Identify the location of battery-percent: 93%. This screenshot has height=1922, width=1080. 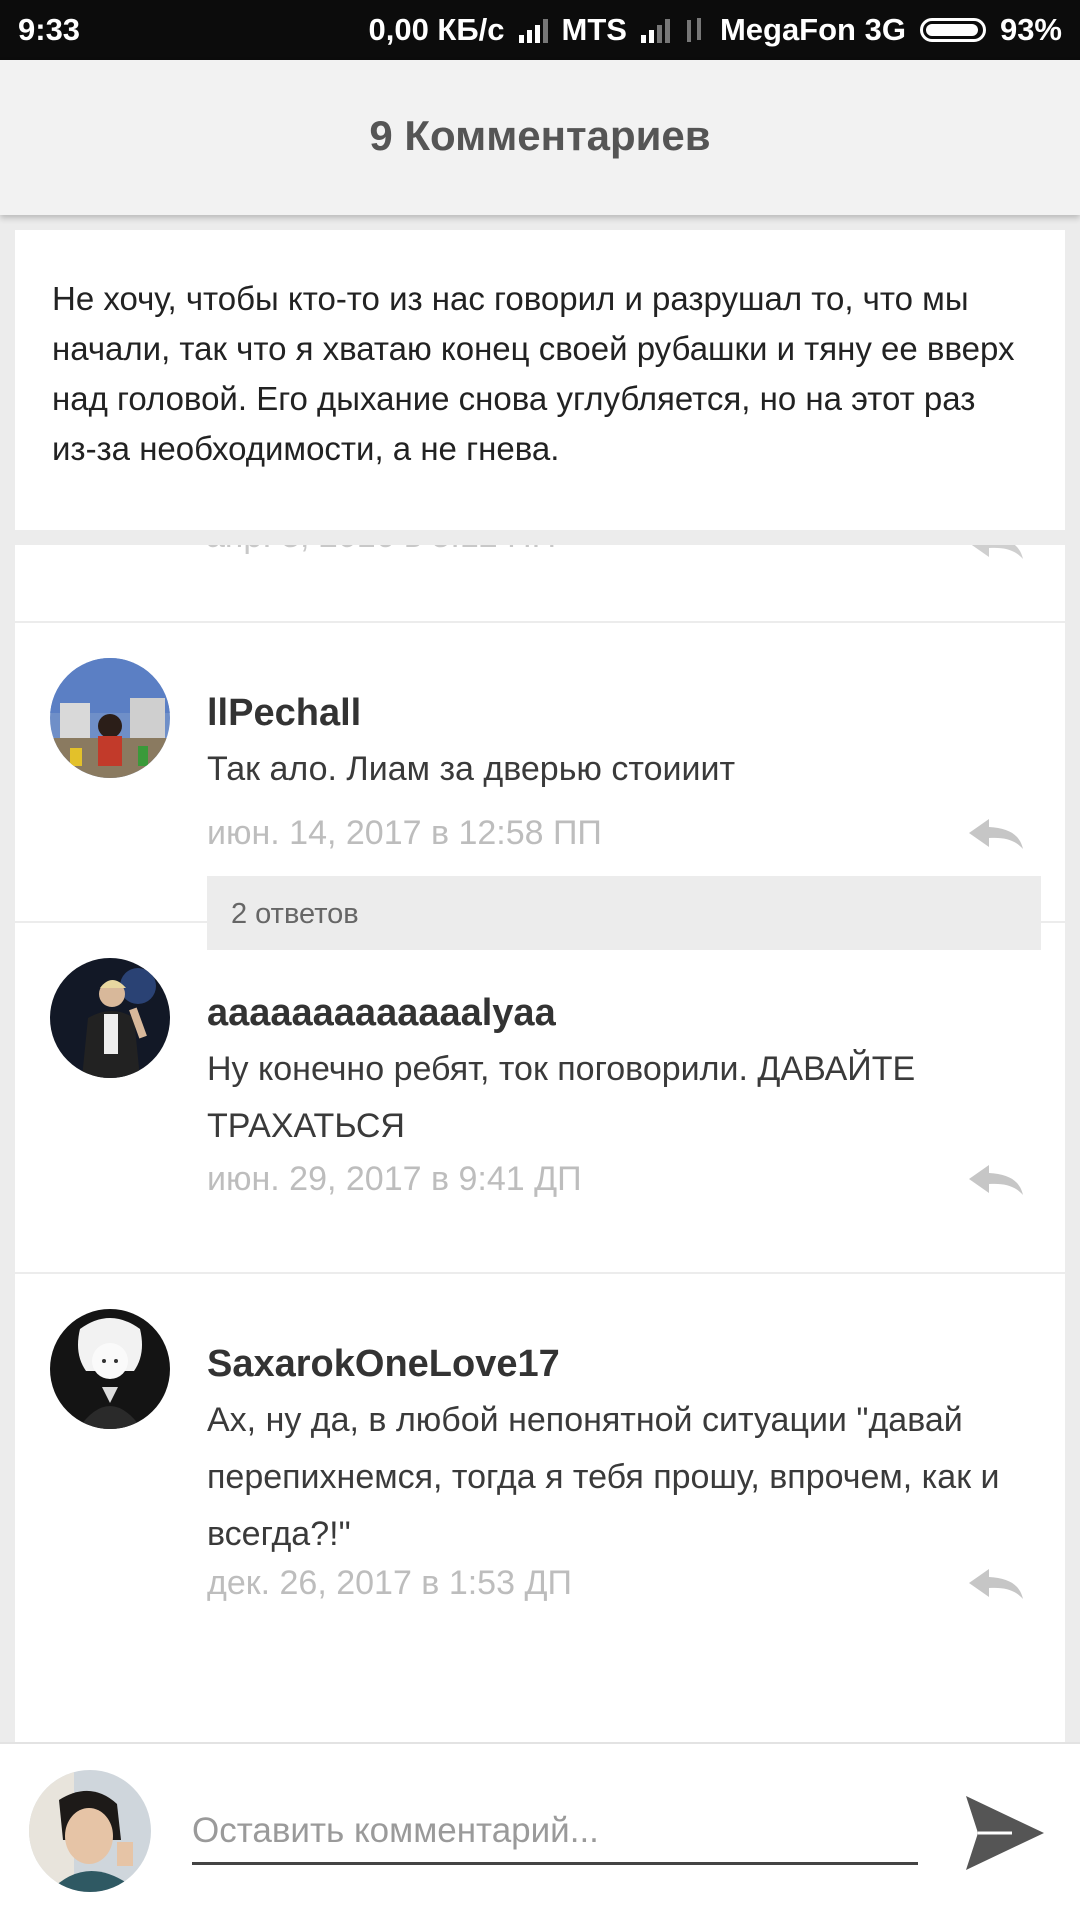
(1030, 29).